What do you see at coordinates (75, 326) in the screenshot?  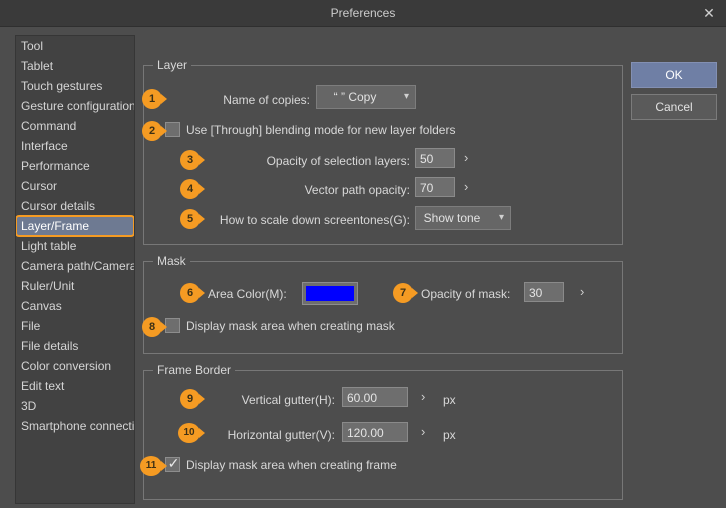 I see `sidebar-item-file: File` at bounding box center [75, 326].